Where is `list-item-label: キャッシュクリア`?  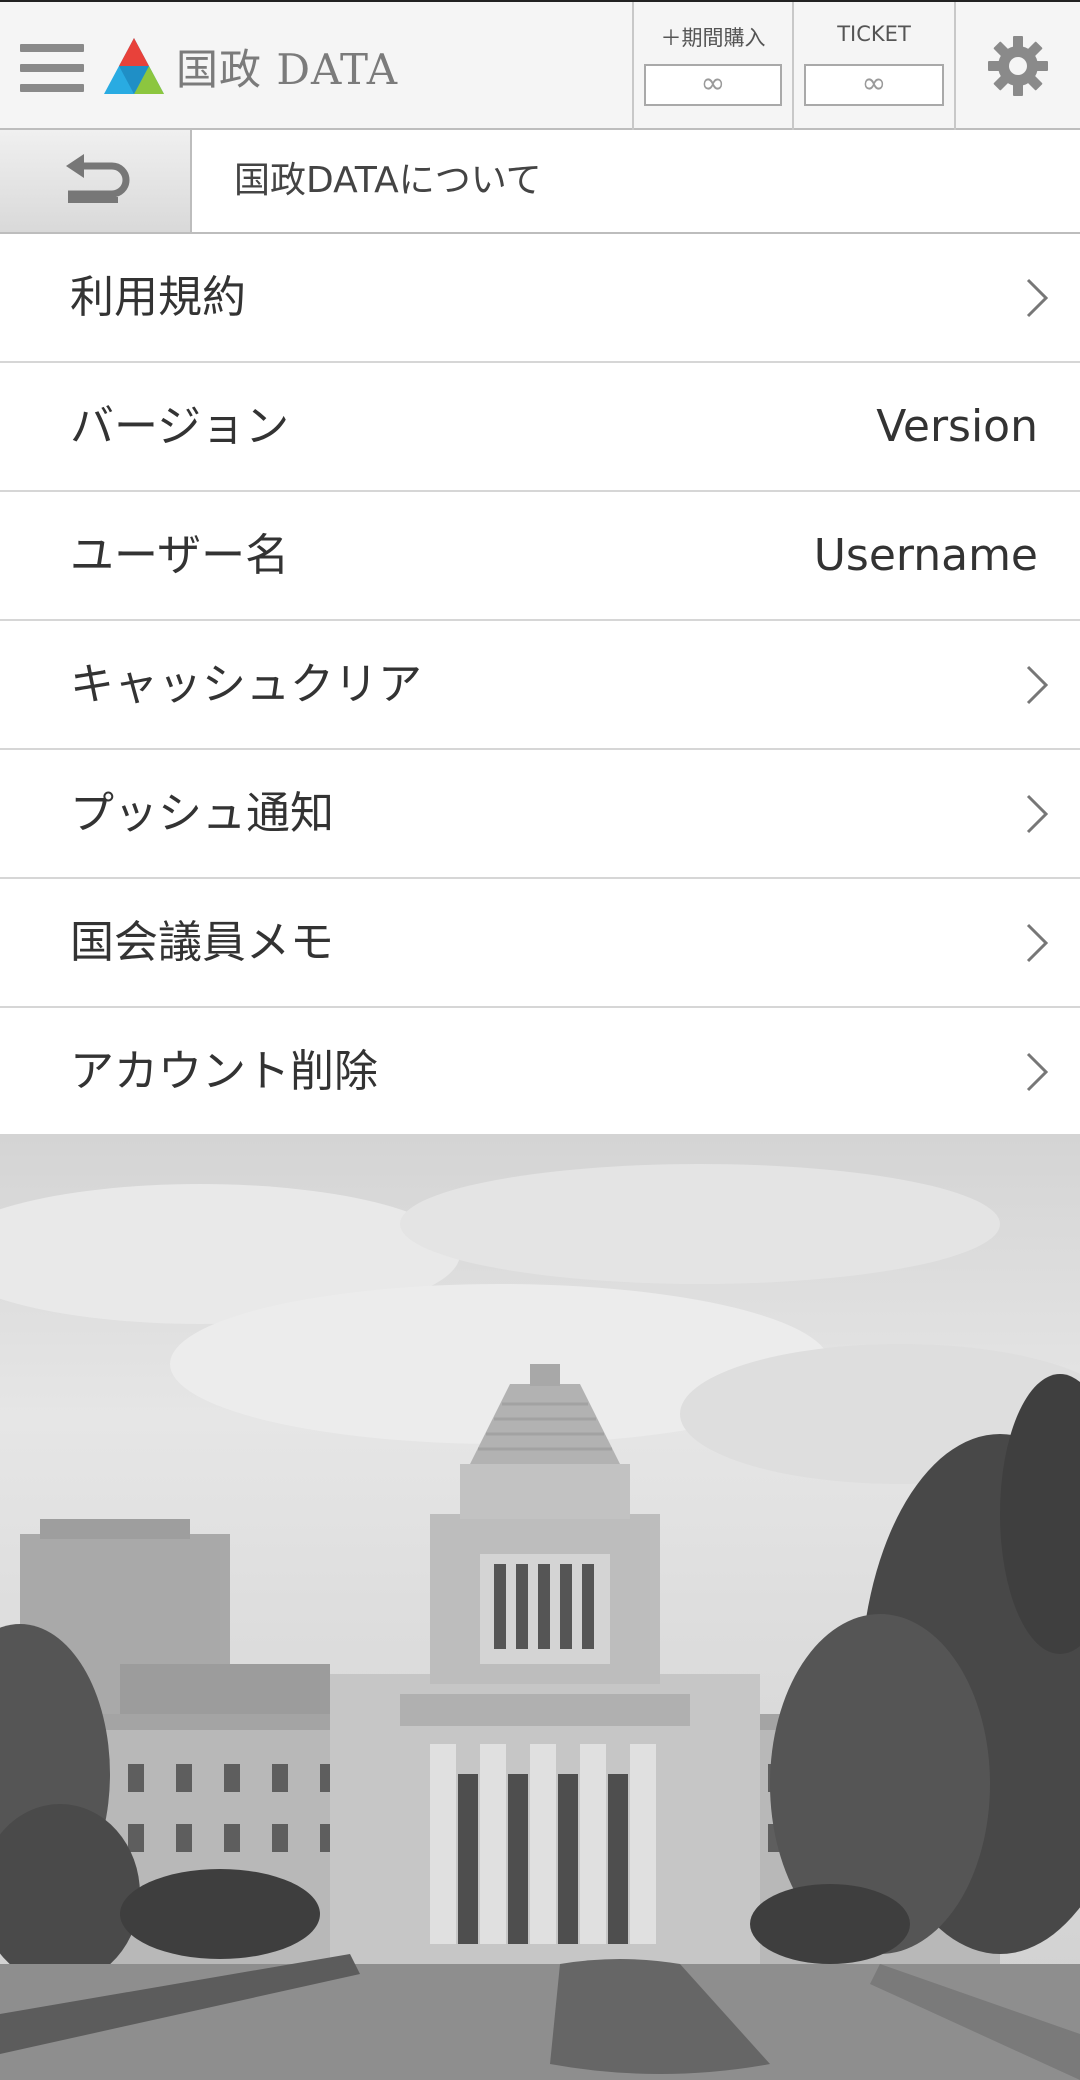
list-item-label: キャッシュクリア is located at coordinates (246, 684).